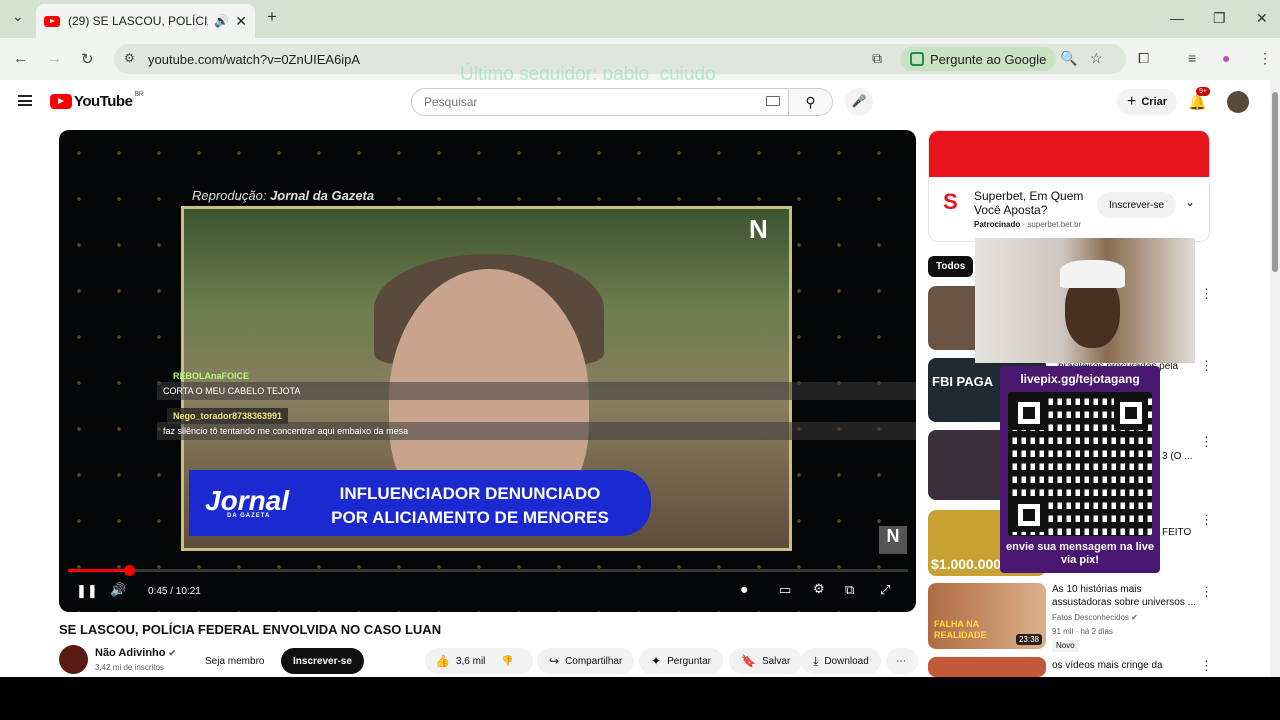 The image size is (1280, 720). What do you see at coordinates (1154, 102) in the screenshot?
I see `create-label: Criar` at bounding box center [1154, 102].